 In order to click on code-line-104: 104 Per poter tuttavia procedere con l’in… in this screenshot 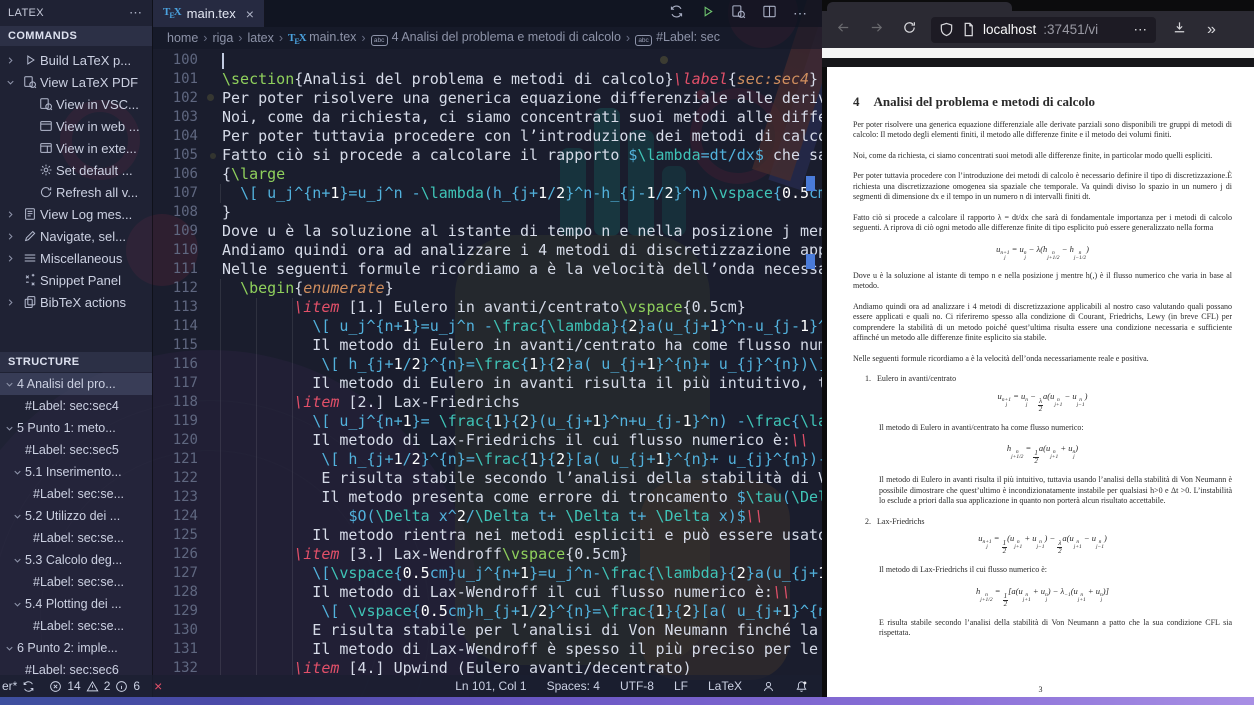, I will do `click(487, 136)`.